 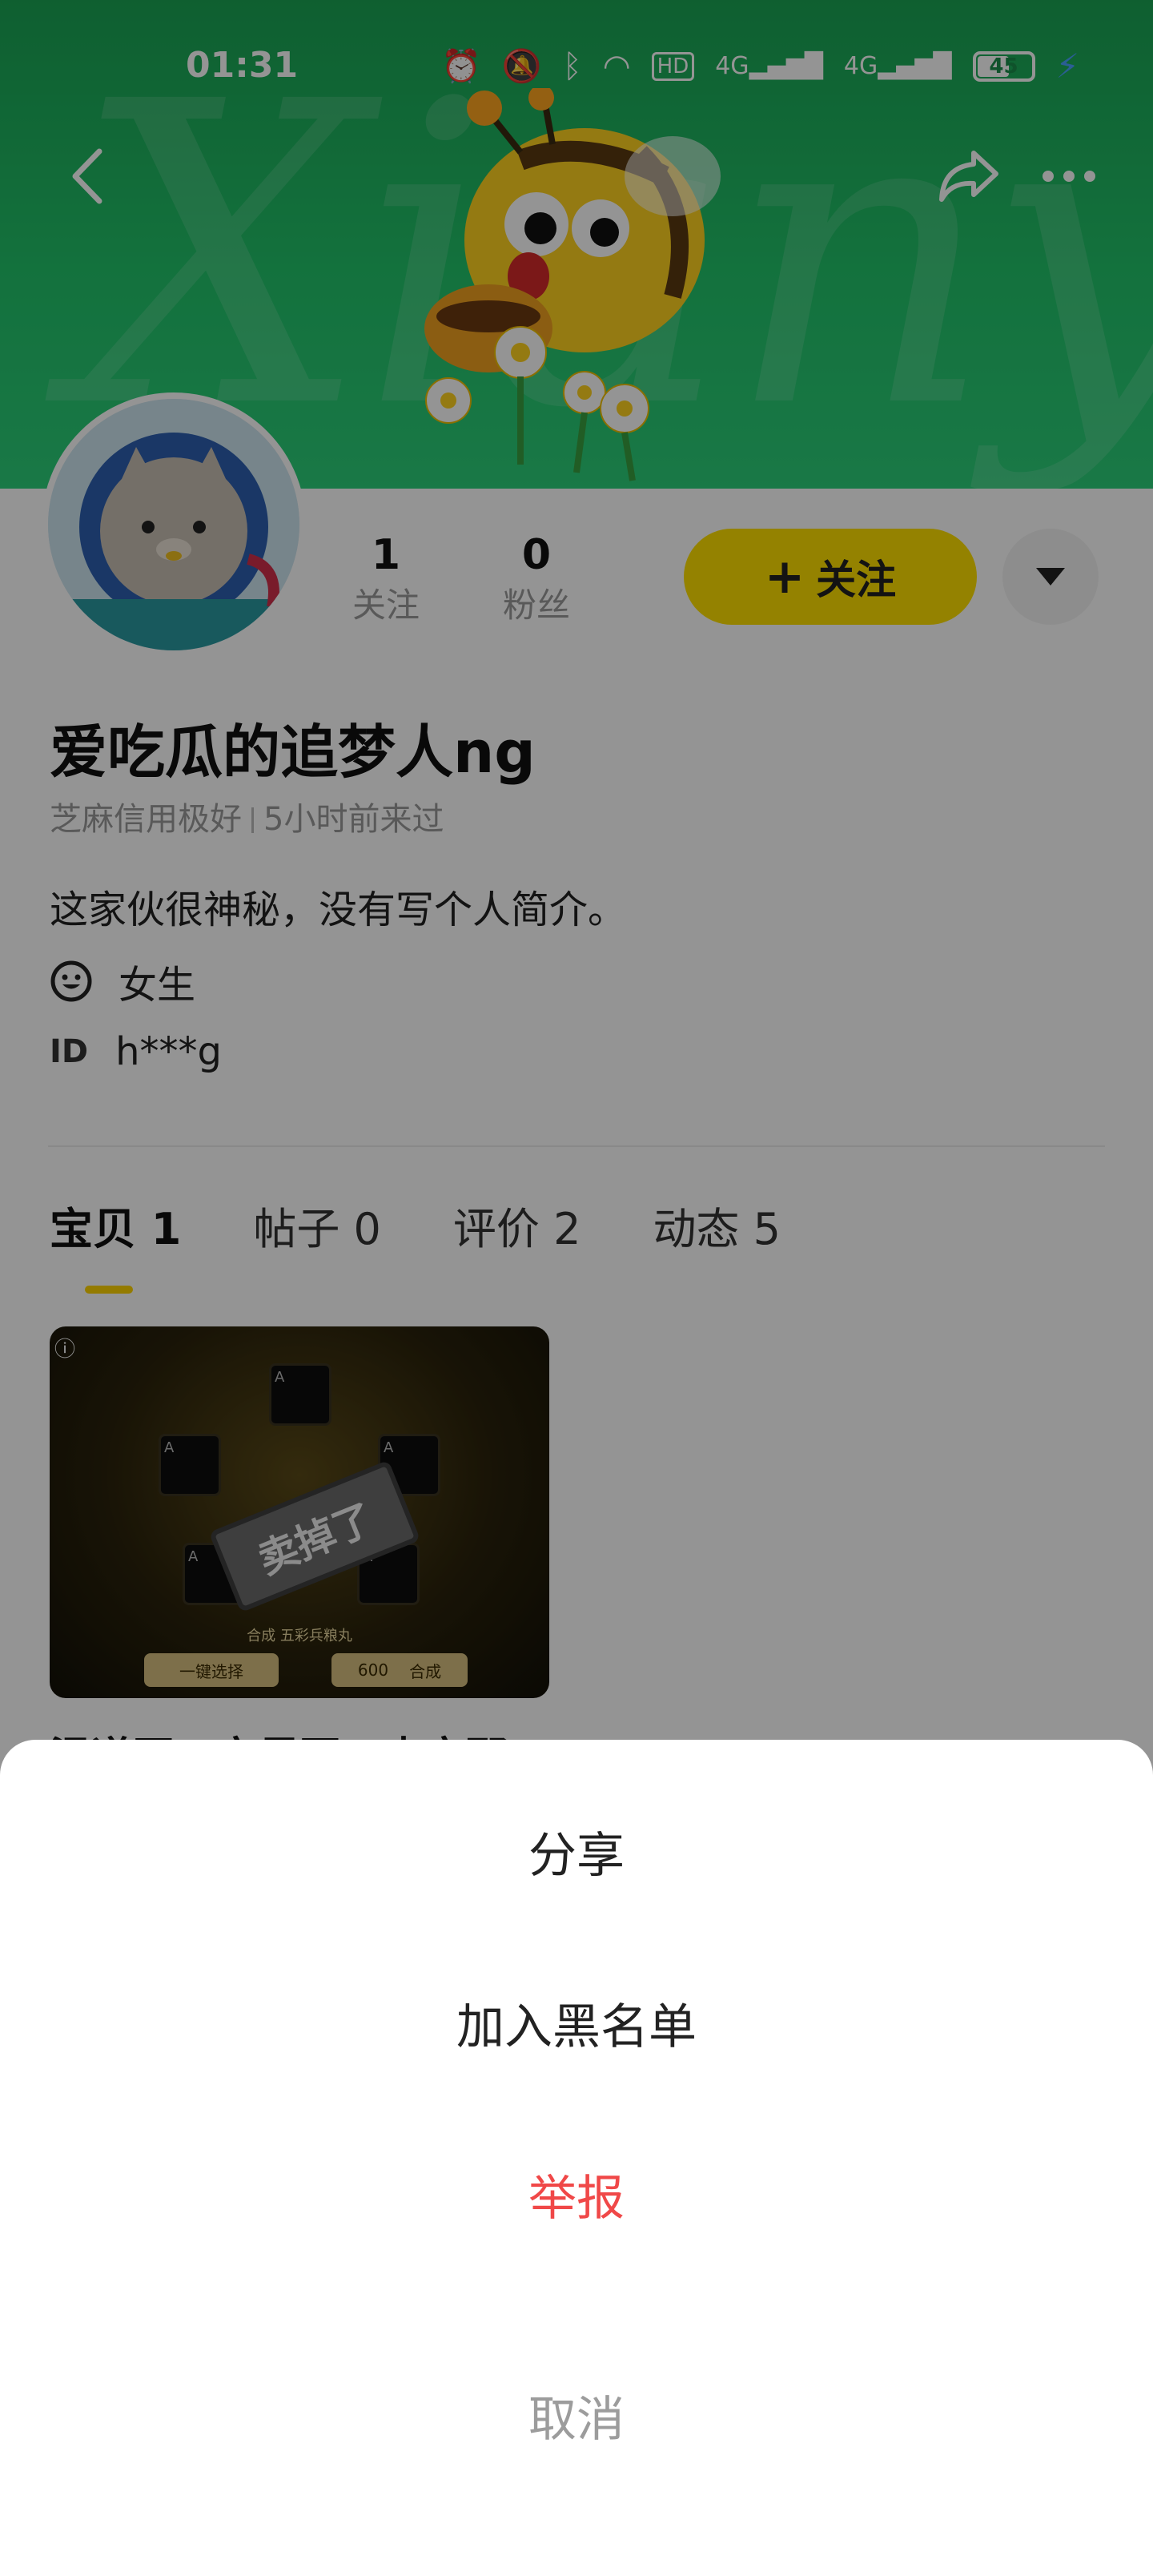 What do you see at coordinates (576, 2415) in the screenshot?
I see `cancel-option: 取消` at bounding box center [576, 2415].